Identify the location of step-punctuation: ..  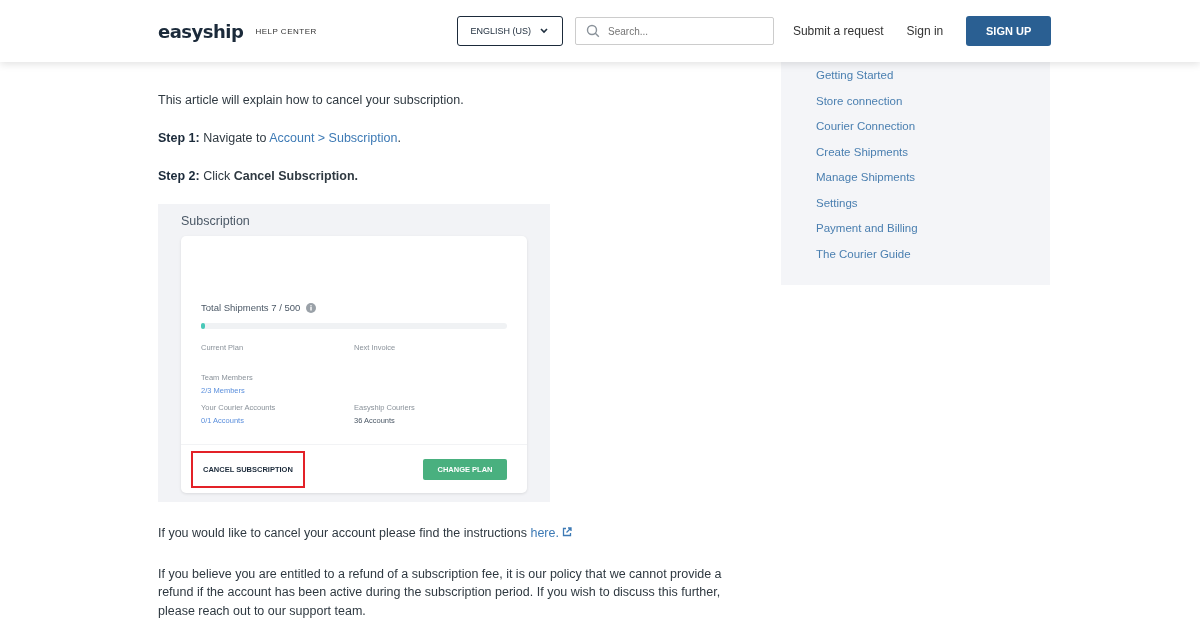
(399, 138).